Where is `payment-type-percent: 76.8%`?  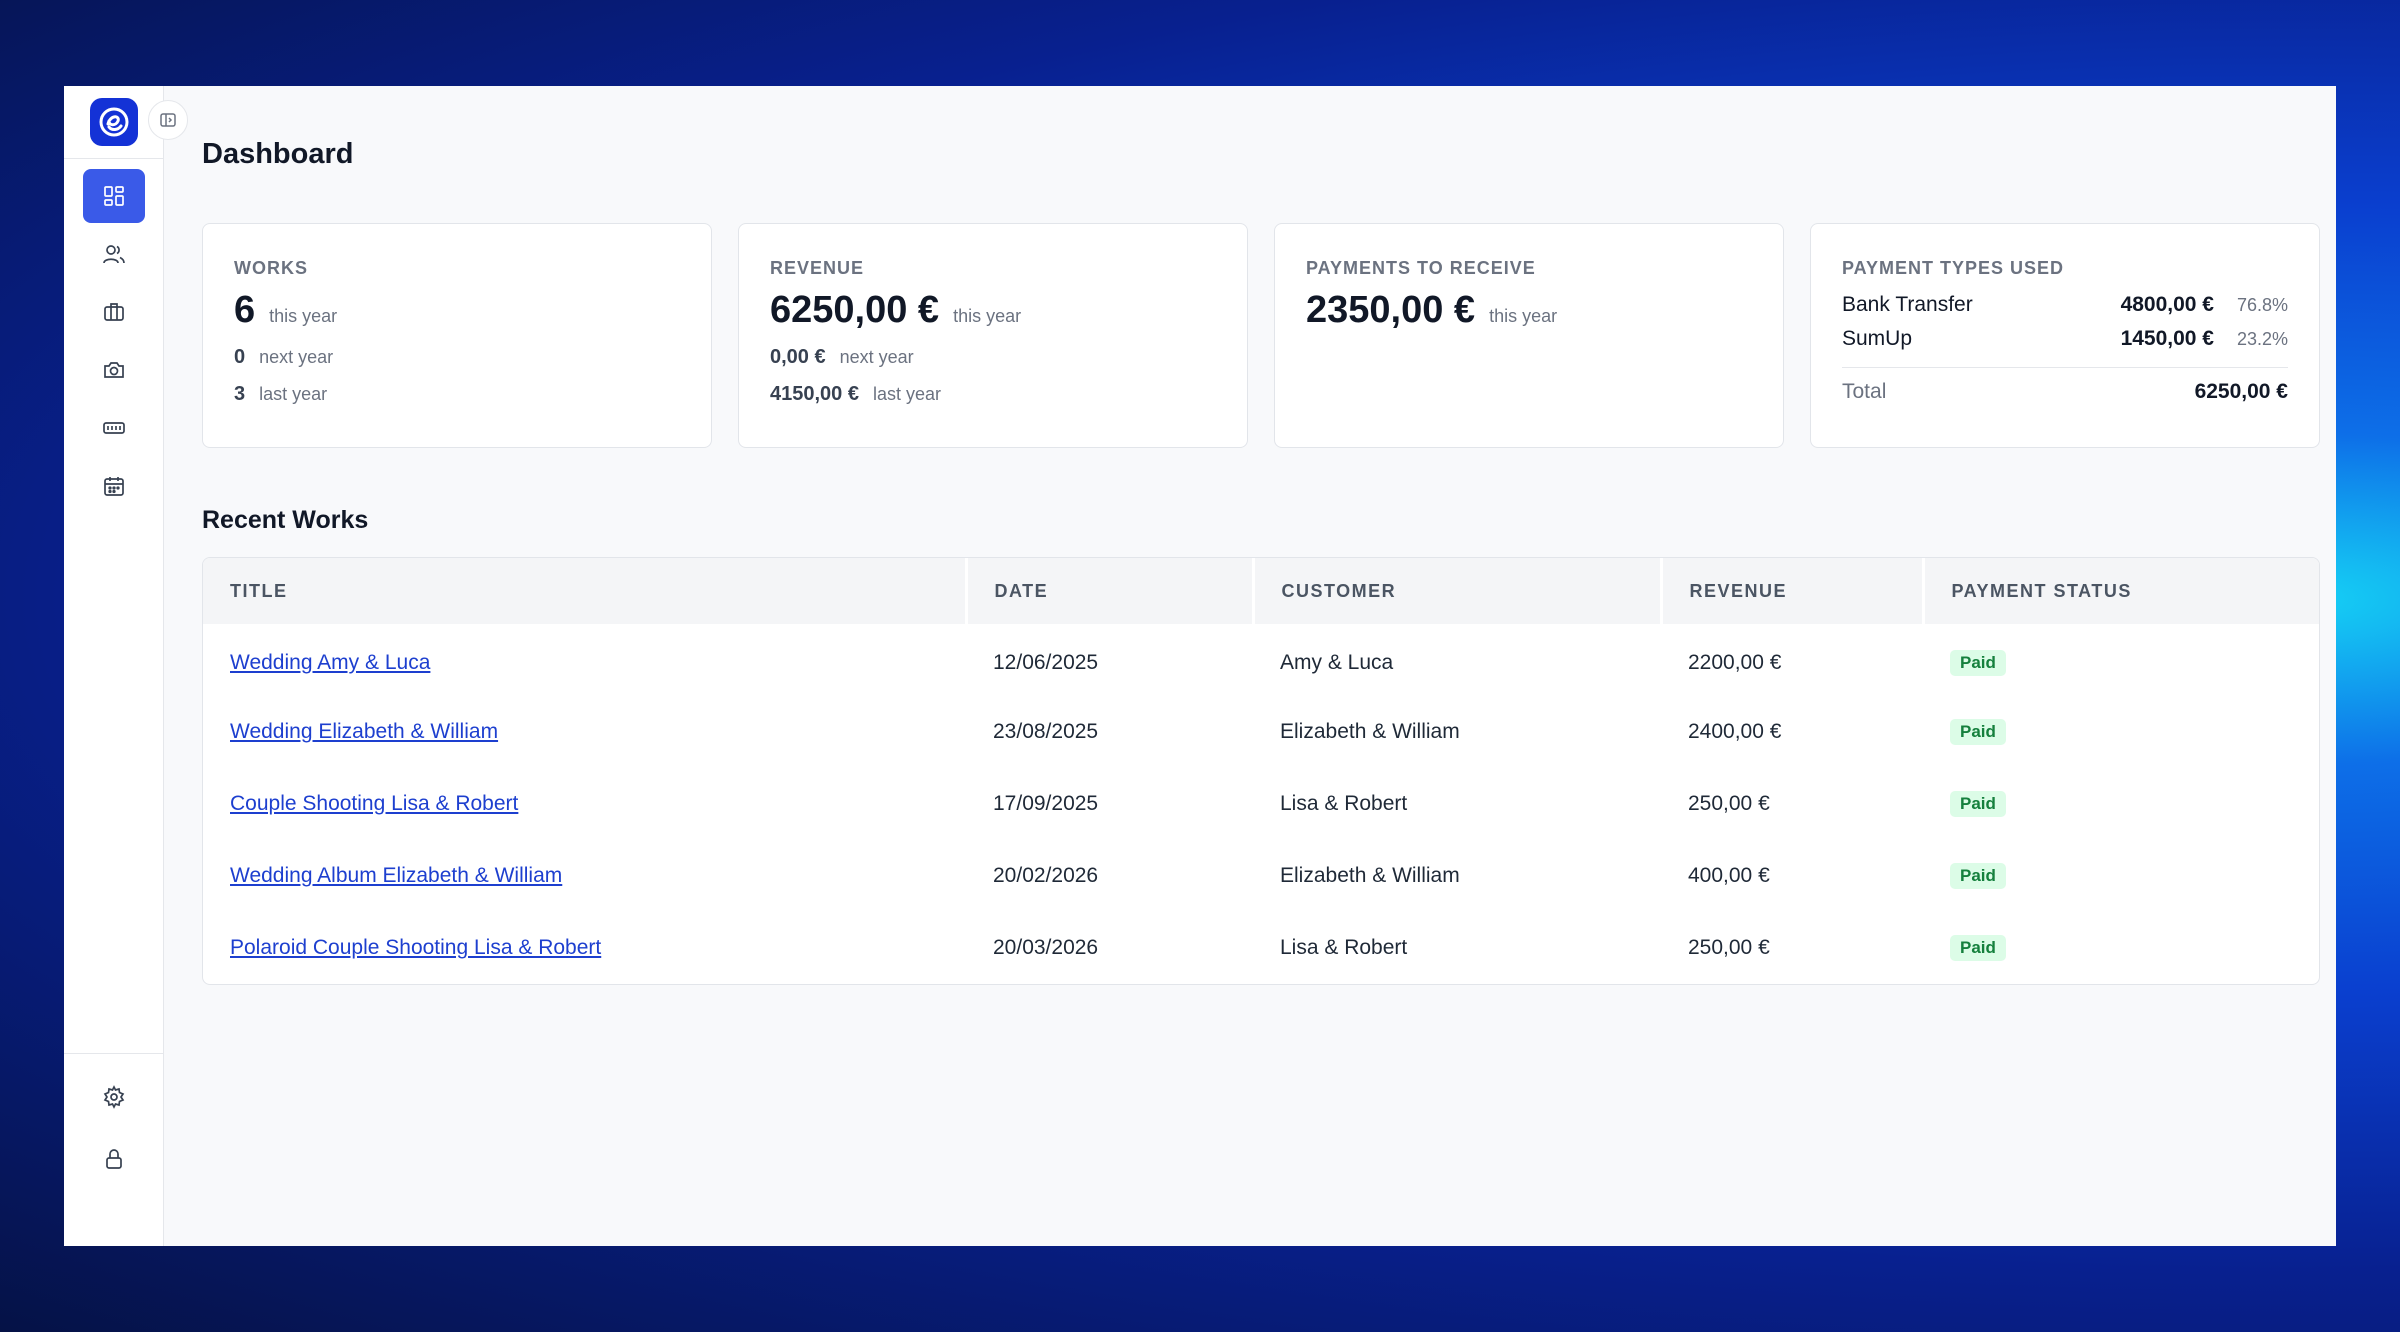
payment-type-percent: 76.8% is located at coordinates (2262, 305).